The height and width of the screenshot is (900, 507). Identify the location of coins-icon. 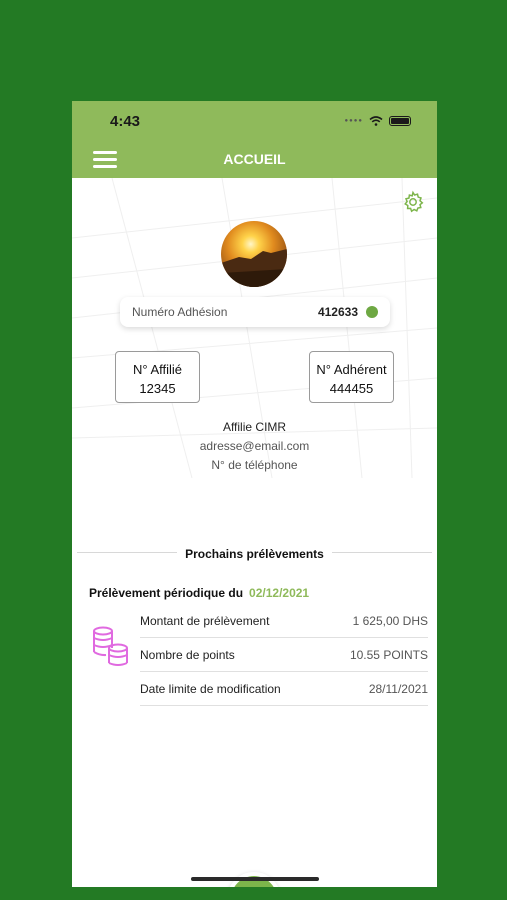
(110, 646).